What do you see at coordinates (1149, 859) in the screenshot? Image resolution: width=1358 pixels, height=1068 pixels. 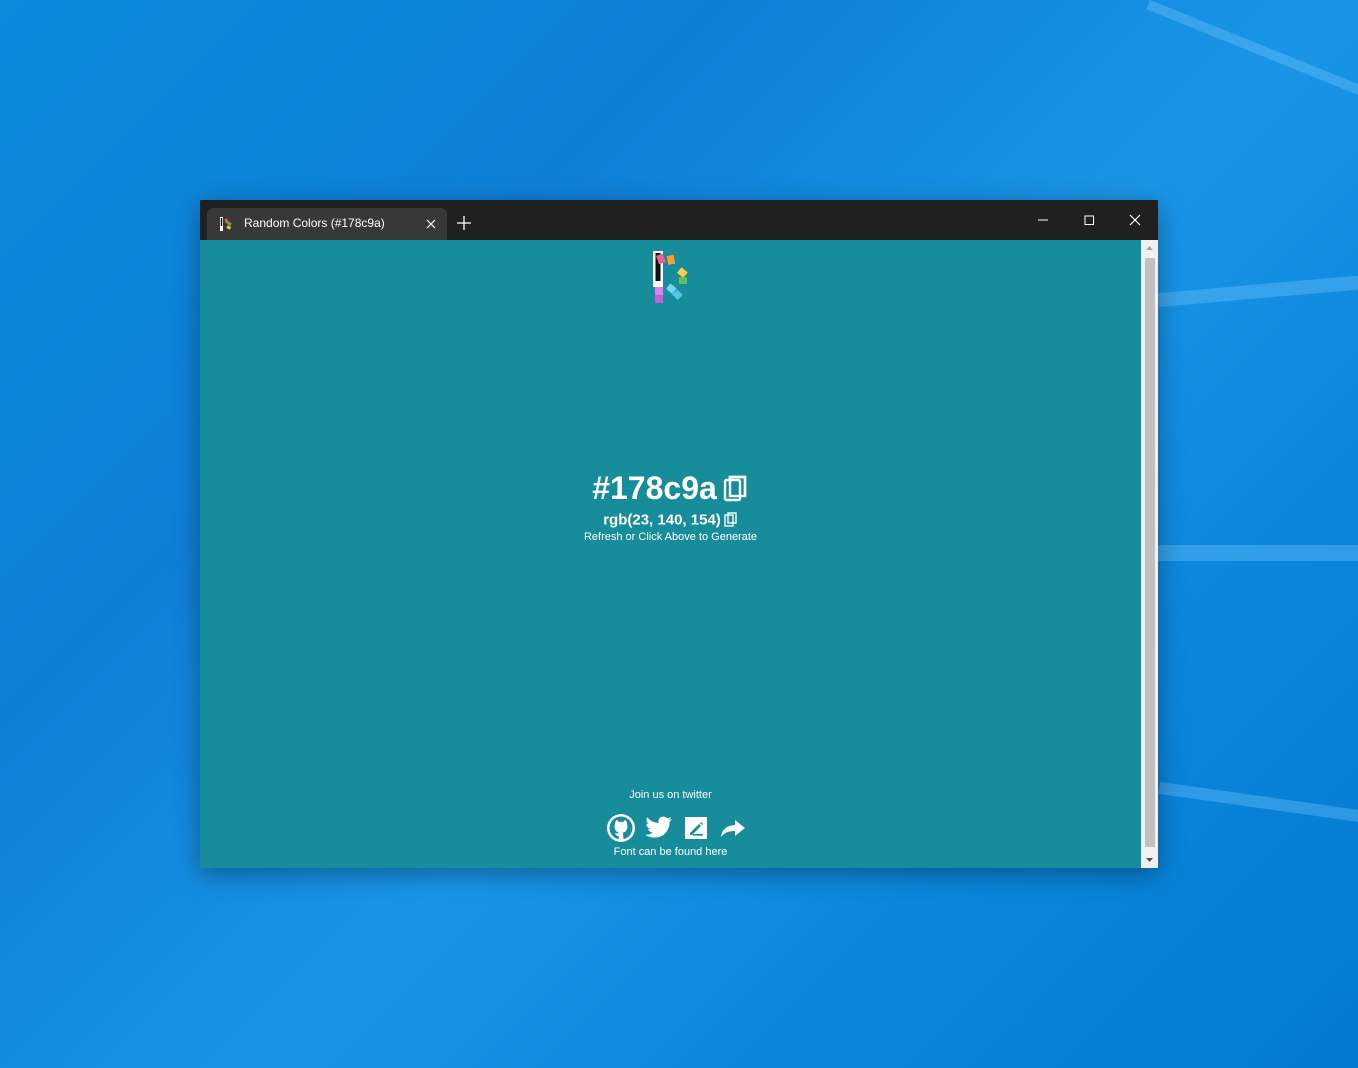 I see `scroll-down-arrow-icon` at bounding box center [1149, 859].